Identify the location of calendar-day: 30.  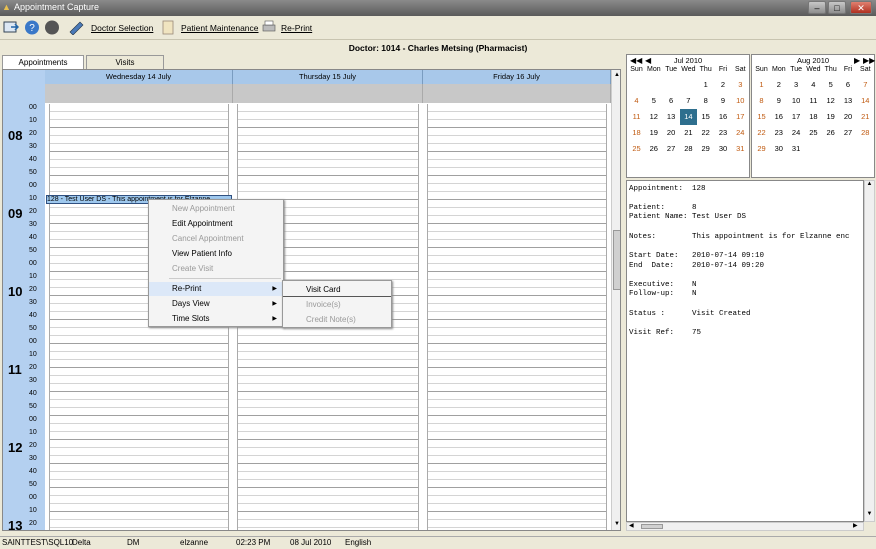
(723, 149).